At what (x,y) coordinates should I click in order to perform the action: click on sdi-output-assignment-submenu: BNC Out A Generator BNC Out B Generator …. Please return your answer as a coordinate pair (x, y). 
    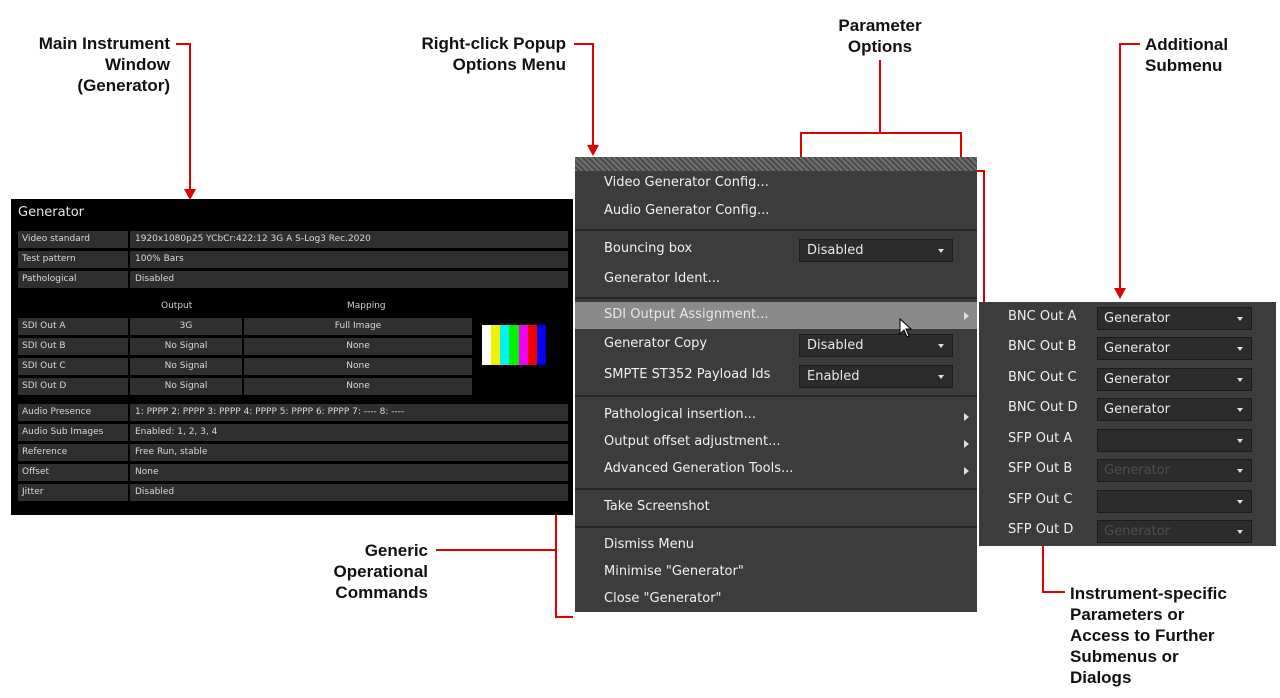
    Looking at the image, I should click on (1127, 424).